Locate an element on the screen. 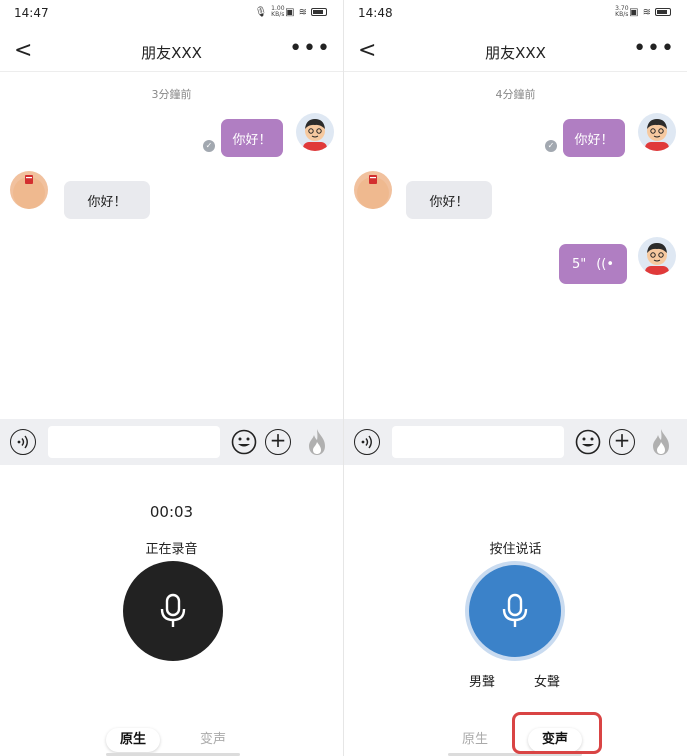 The width and height of the screenshot is (687, 756). voice-duration: 5" is located at coordinates (579, 264).